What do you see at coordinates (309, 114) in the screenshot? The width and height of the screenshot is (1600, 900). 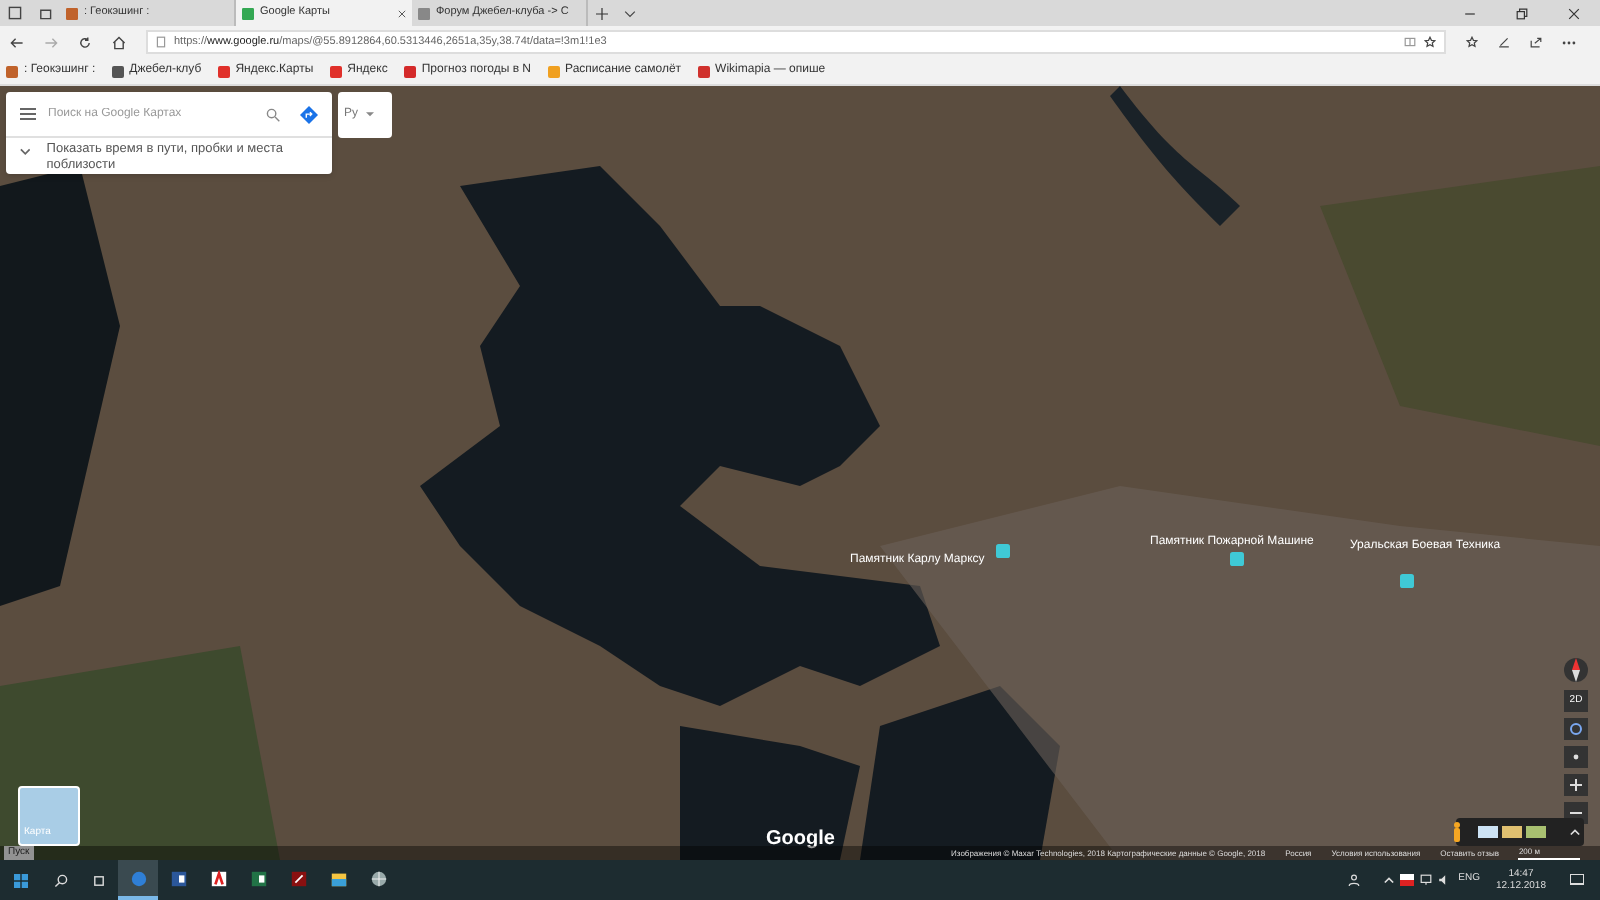 I see `directions-icon` at bounding box center [309, 114].